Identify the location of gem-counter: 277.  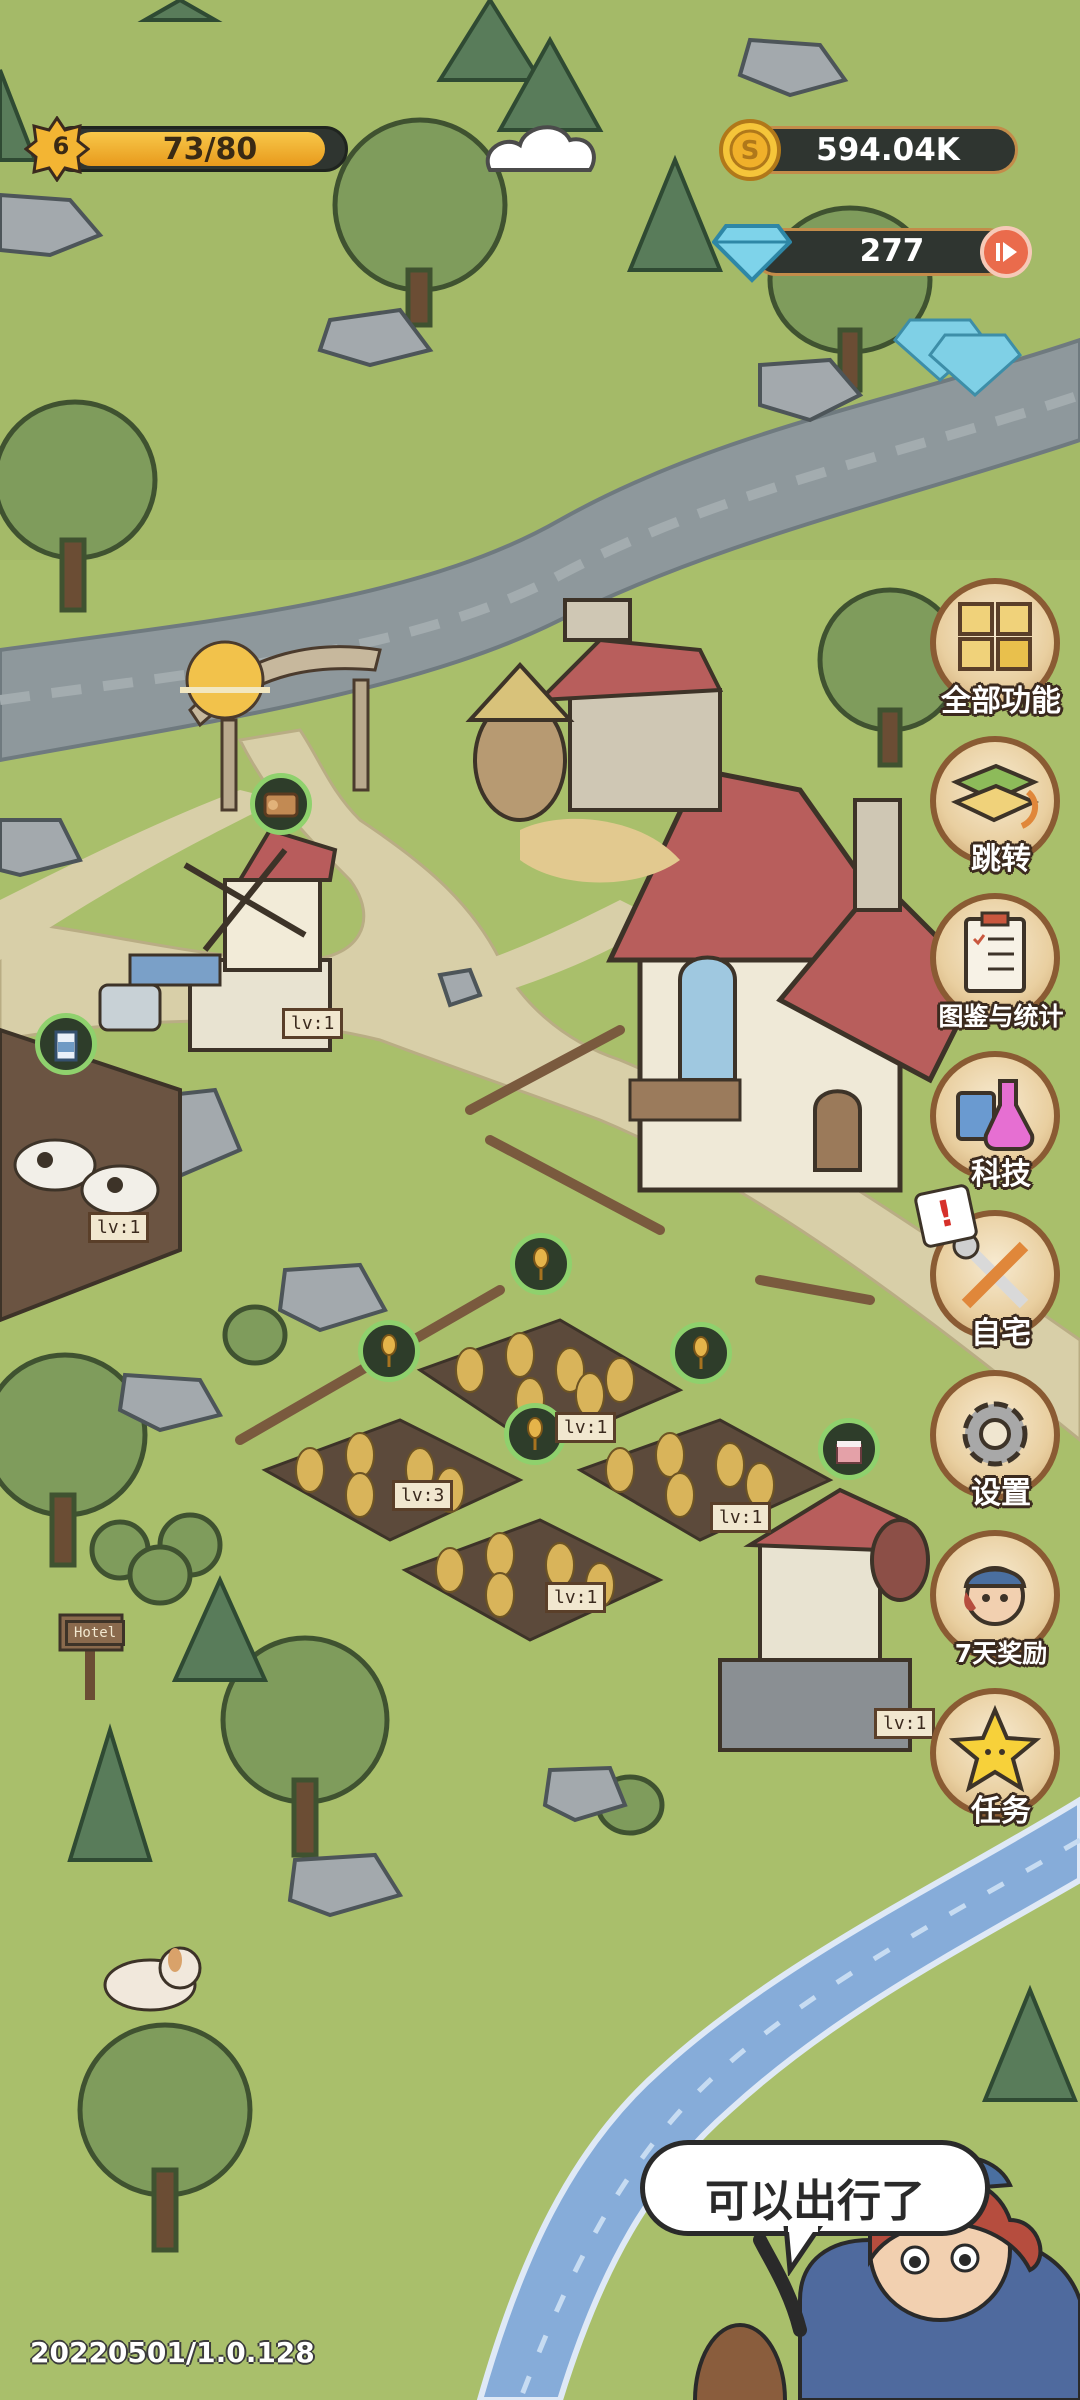
(877, 251).